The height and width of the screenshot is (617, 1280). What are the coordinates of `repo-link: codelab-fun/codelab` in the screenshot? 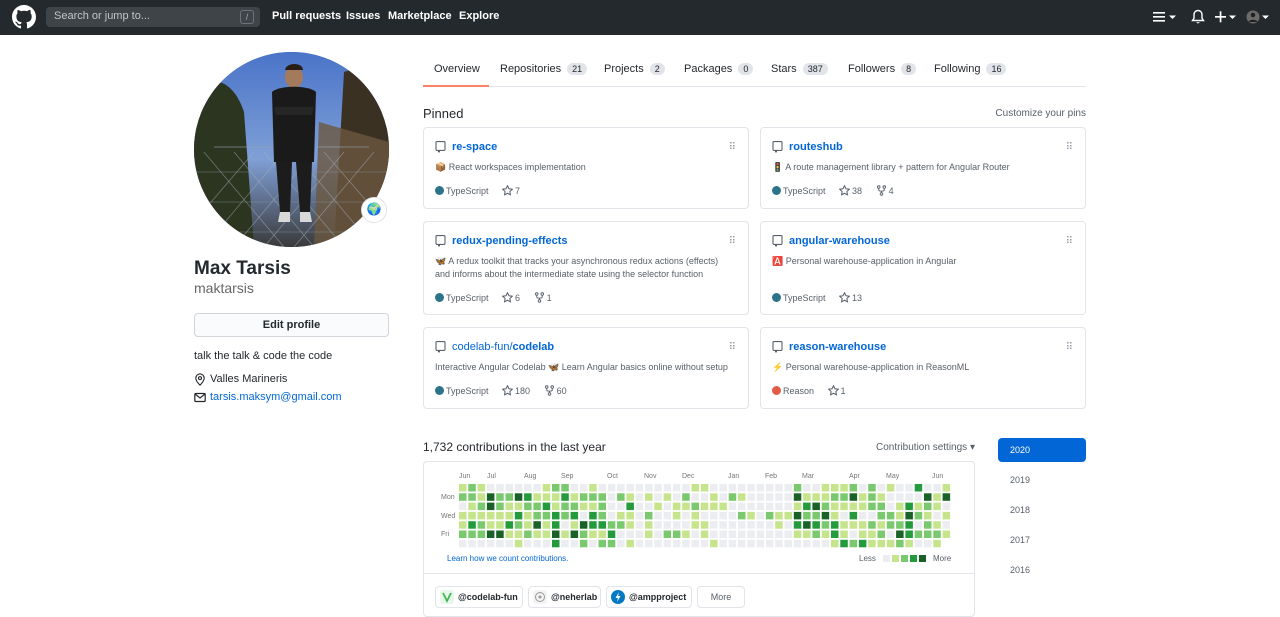 It's located at (503, 347).